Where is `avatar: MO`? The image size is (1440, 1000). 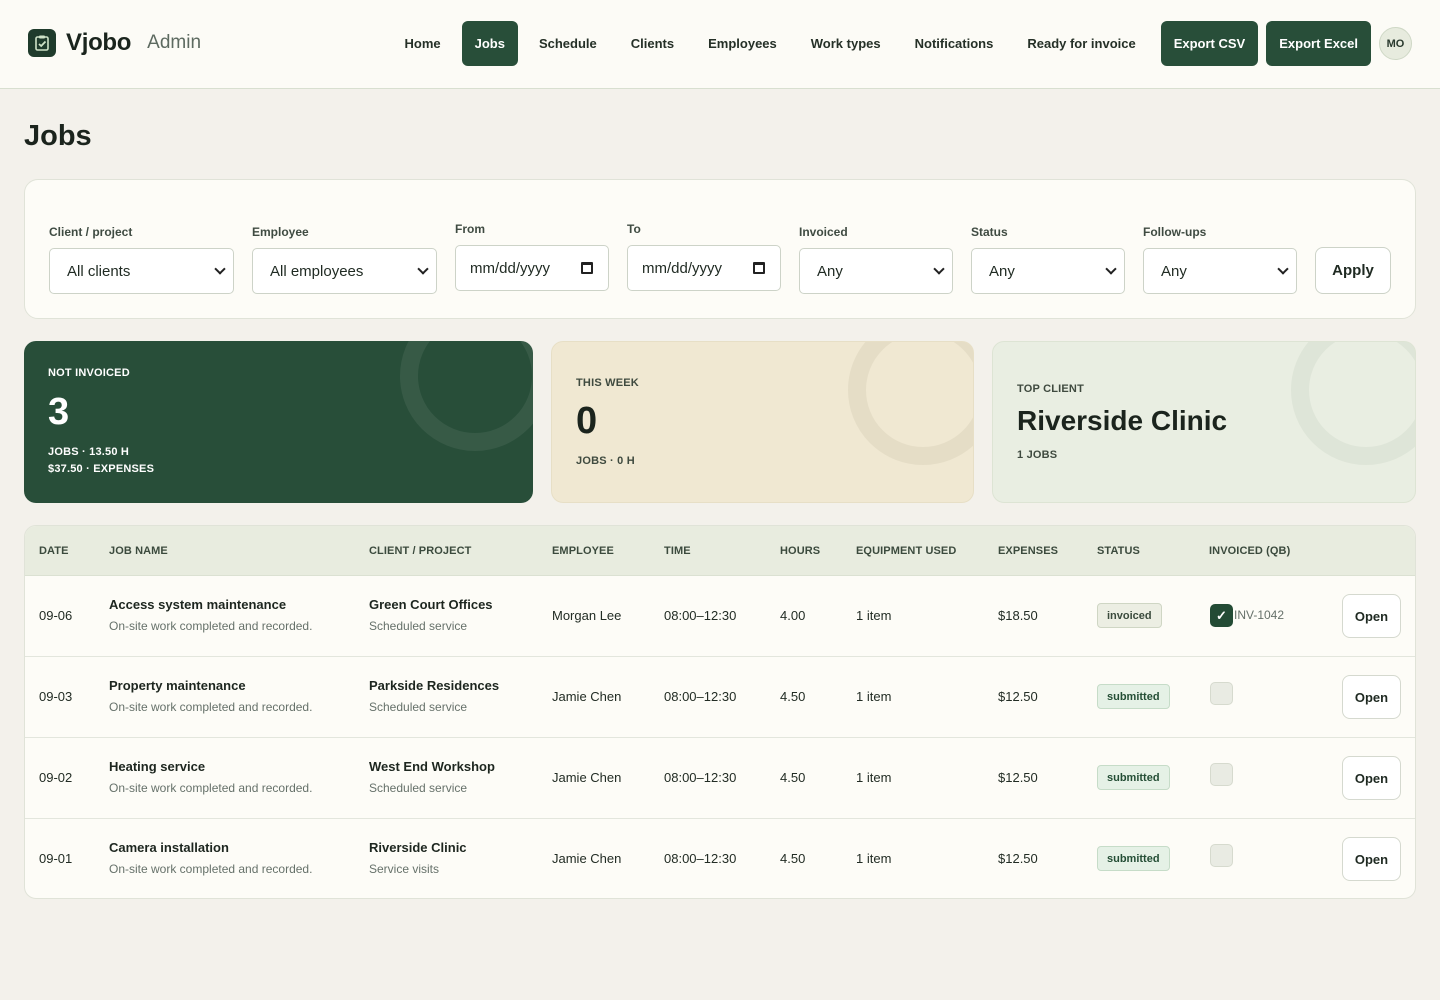
avatar: MO is located at coordinates (1395, 43).